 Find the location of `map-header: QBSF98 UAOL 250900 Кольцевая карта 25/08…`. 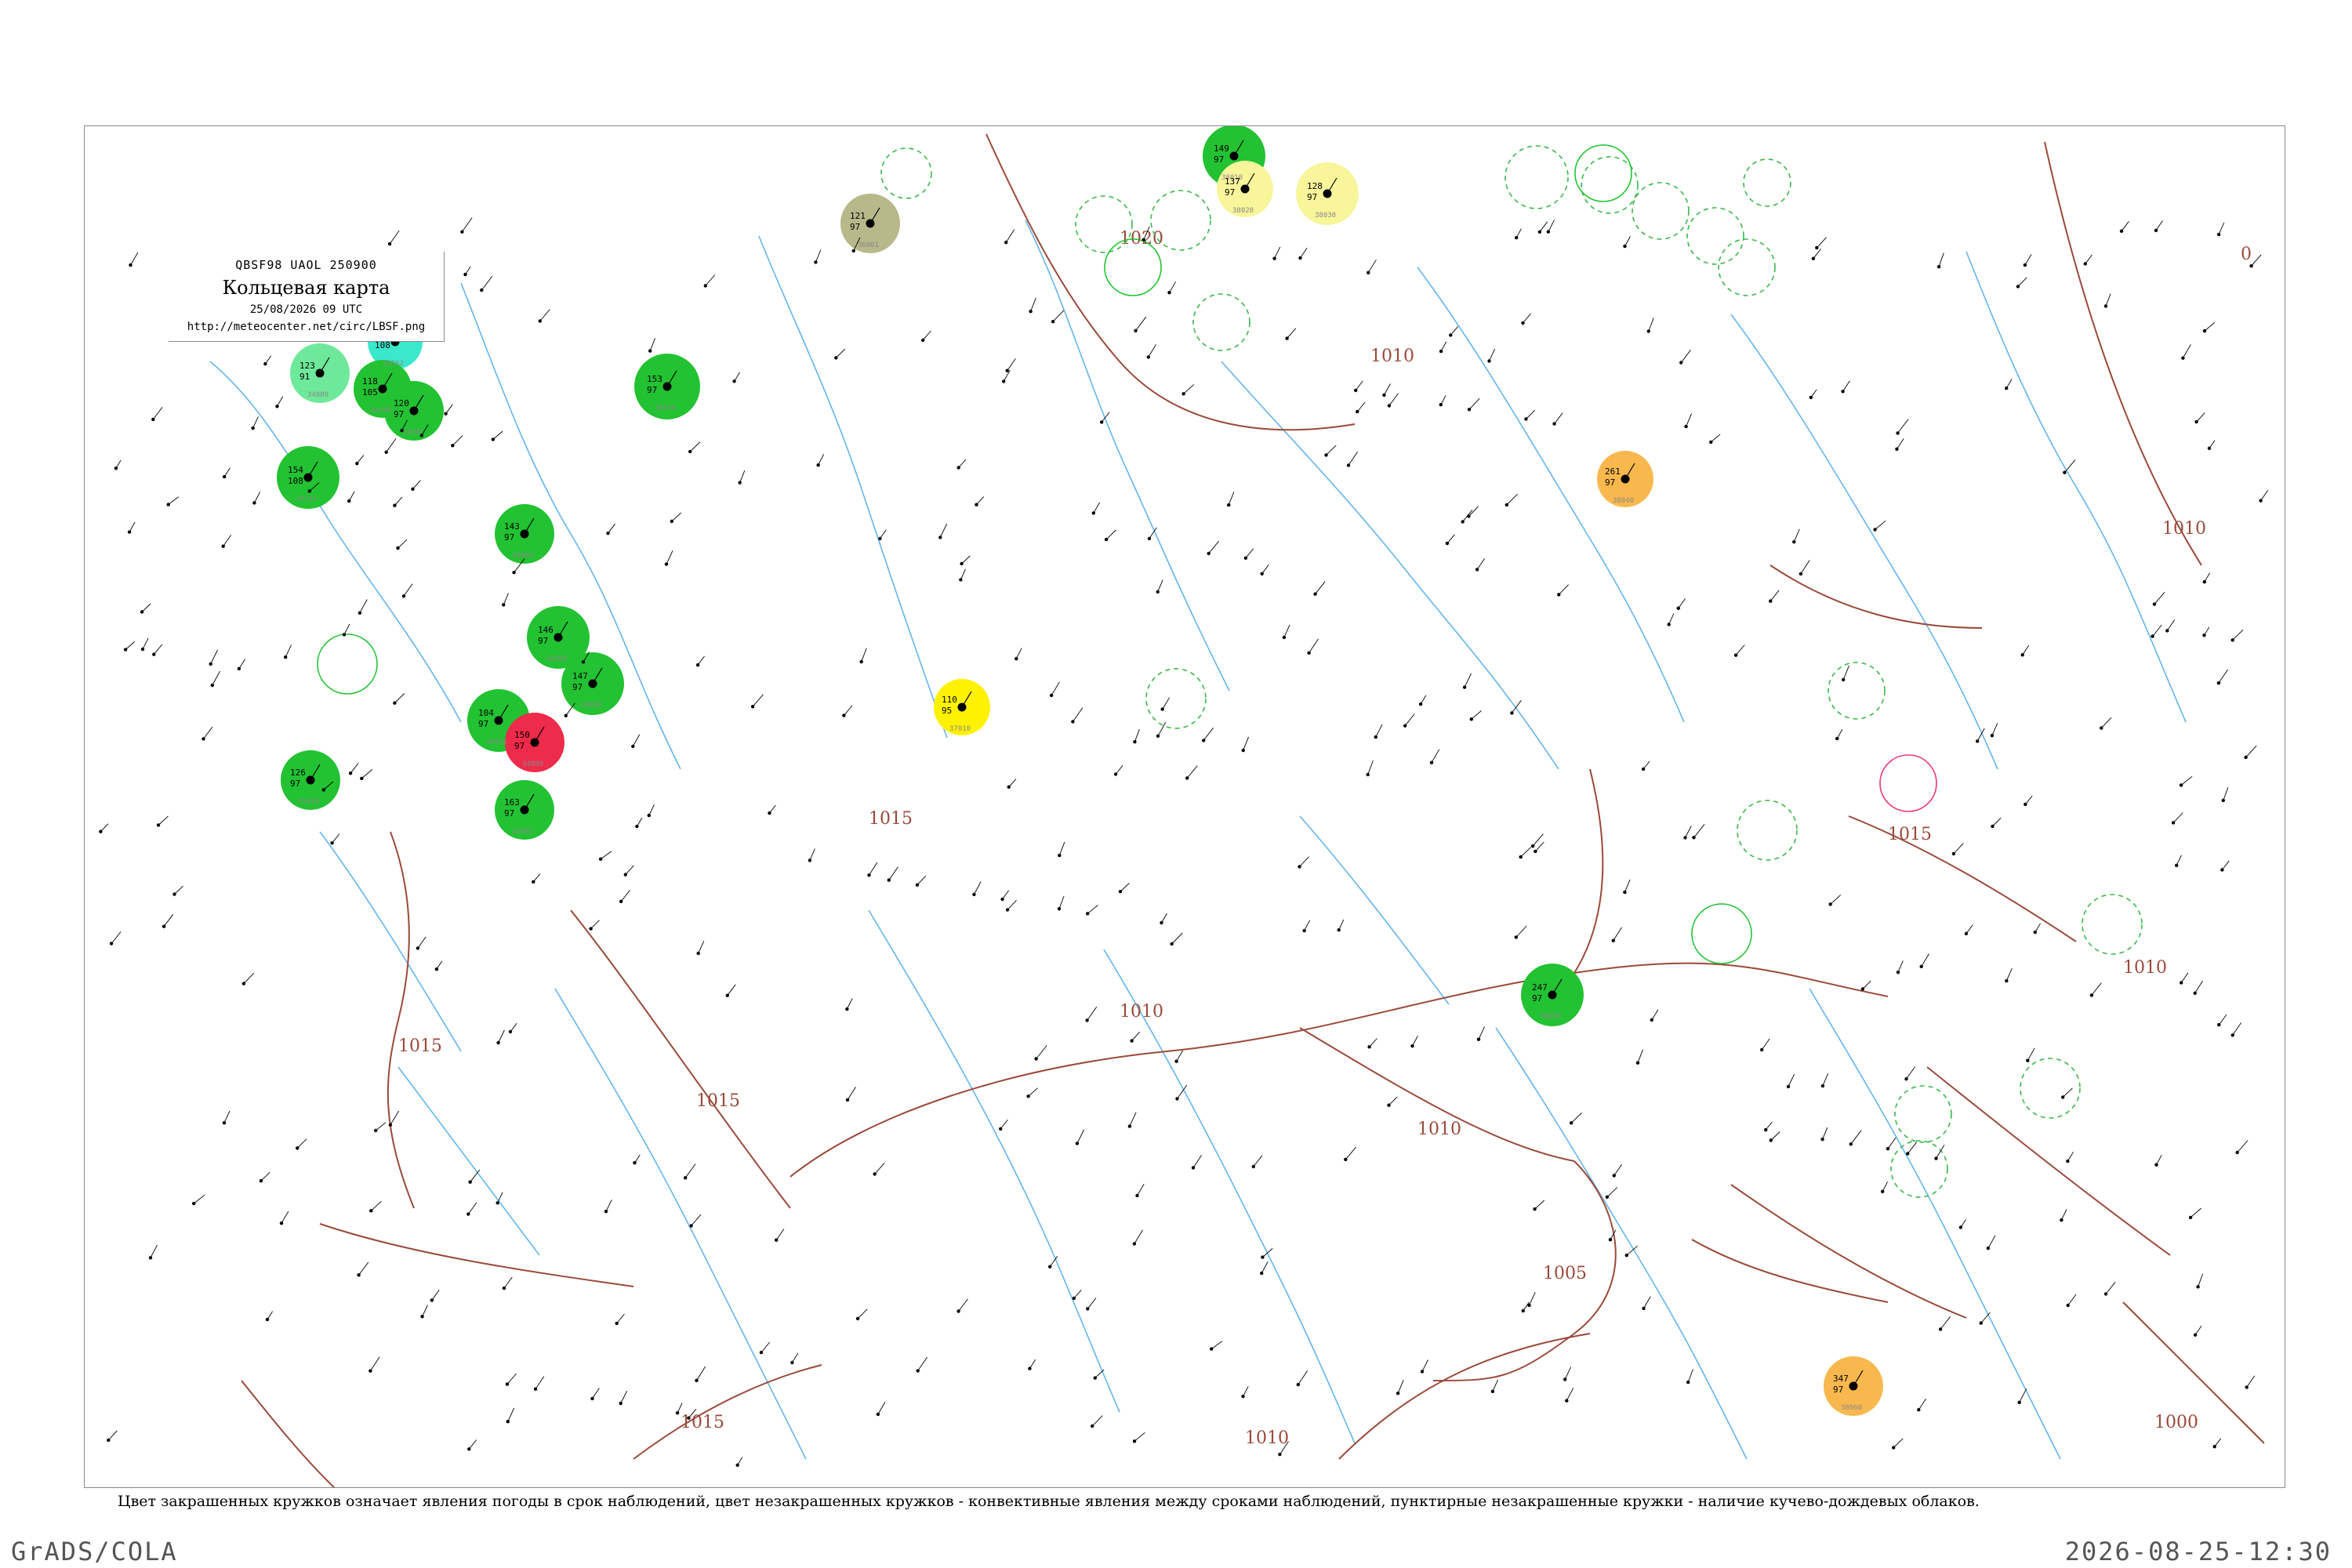

map-header: QBSF98 UAOL 250900 Кольцевая карта 25/08… is located at coordinates (307, 297).